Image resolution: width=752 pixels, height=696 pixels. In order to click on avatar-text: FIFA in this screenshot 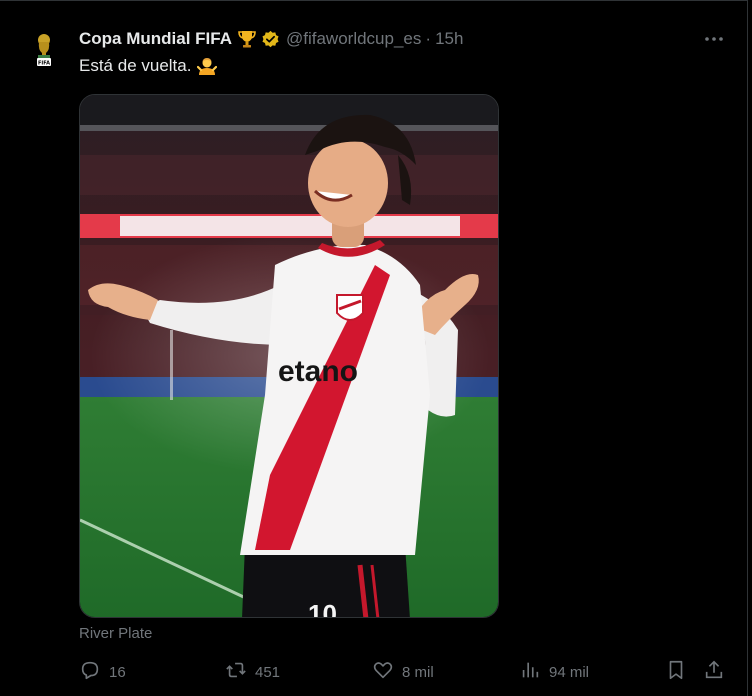, I will do `click(44, 64)`.